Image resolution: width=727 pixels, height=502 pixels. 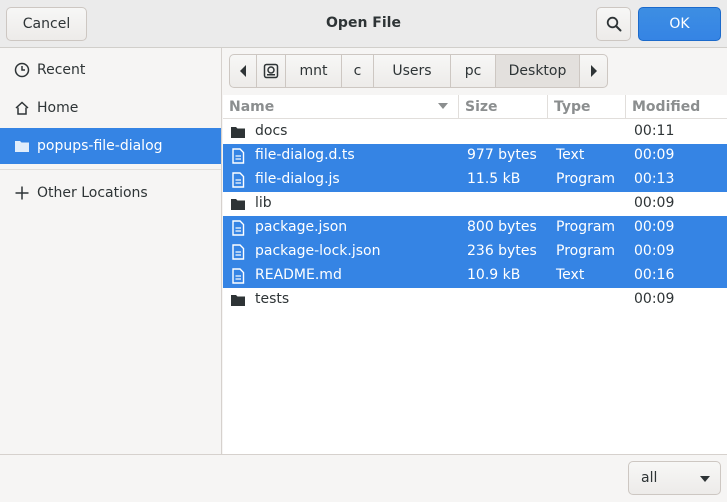 I want to click on sidebar-separator, so click(x=110, y=169).